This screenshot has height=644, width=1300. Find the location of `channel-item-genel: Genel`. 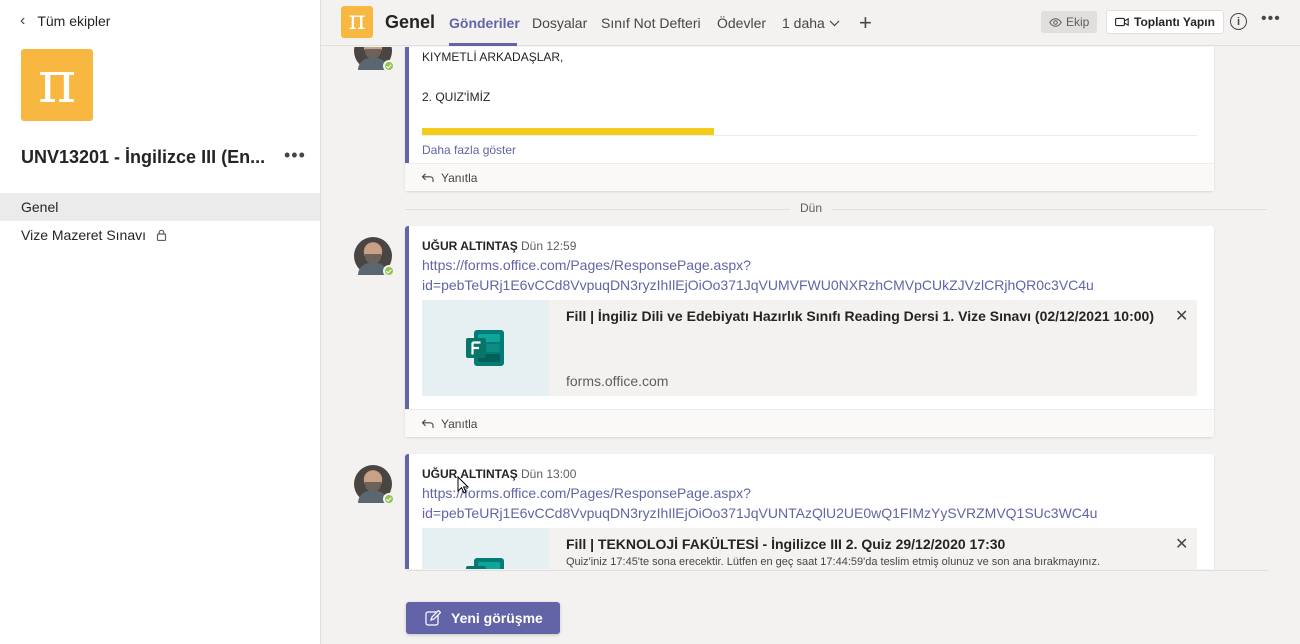

channel-item-genel: Genel is located at coordinates (160, 207).